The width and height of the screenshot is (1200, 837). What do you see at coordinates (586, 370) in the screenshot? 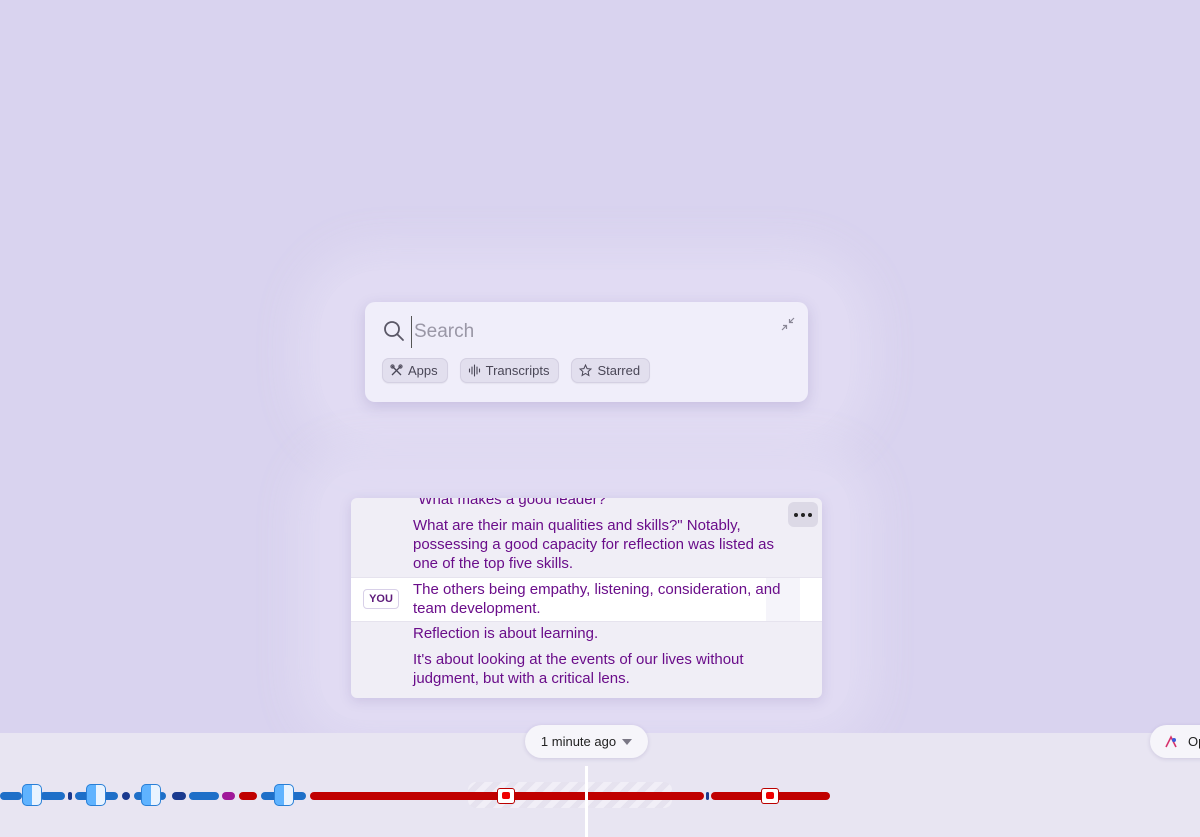
I see `star-icon` at bounding box center [586, 370].